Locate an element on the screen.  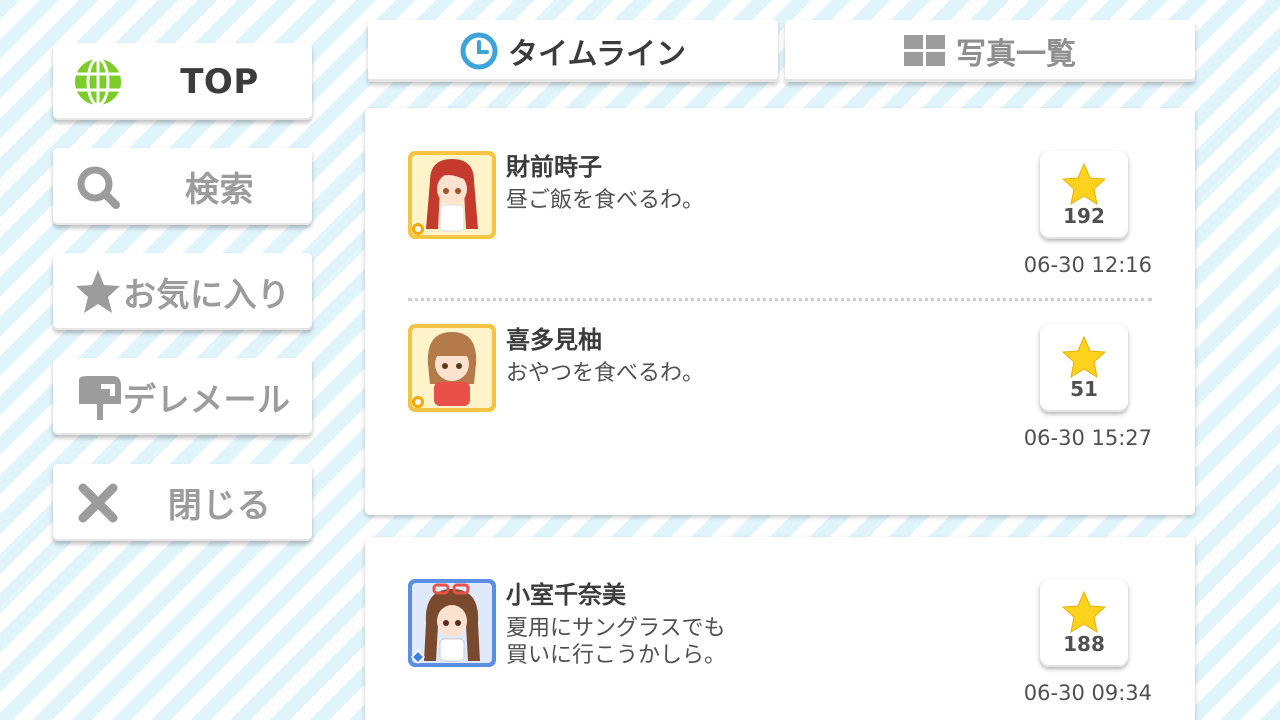
grid-icon is located at coordinates (924, 50).